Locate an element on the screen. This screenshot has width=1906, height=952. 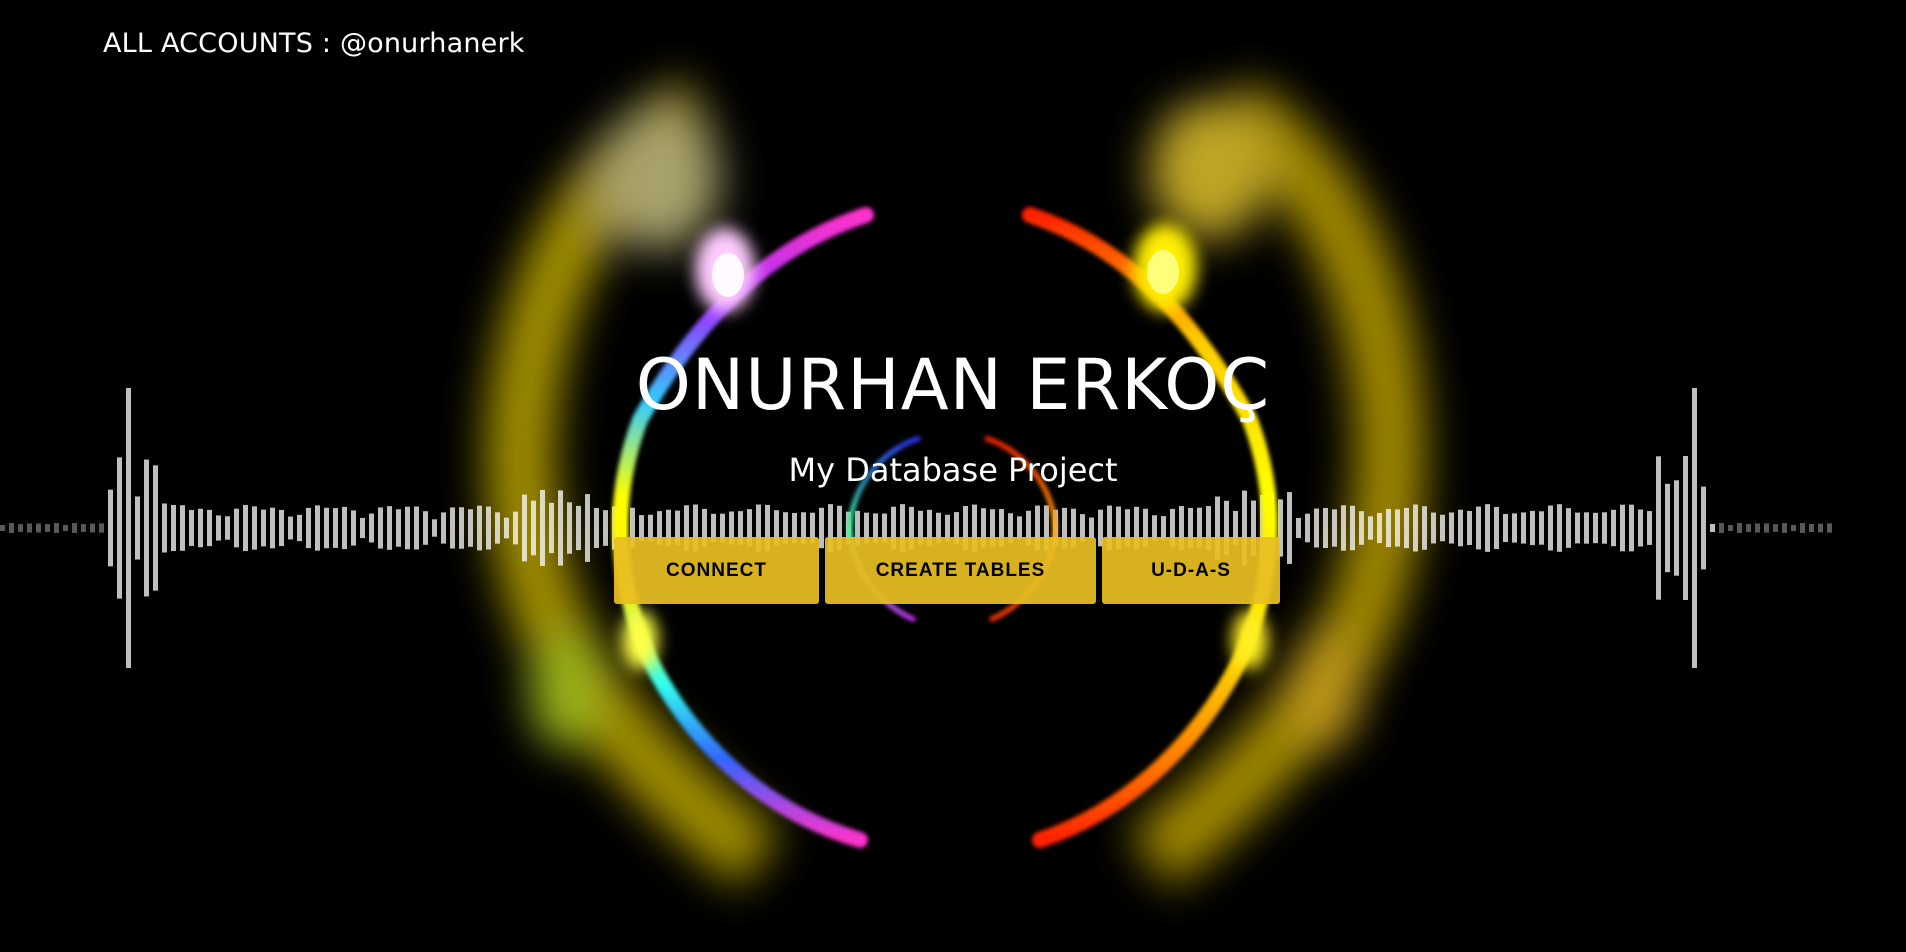
connect-button: CONNECT is located at coordinates (716, 570).